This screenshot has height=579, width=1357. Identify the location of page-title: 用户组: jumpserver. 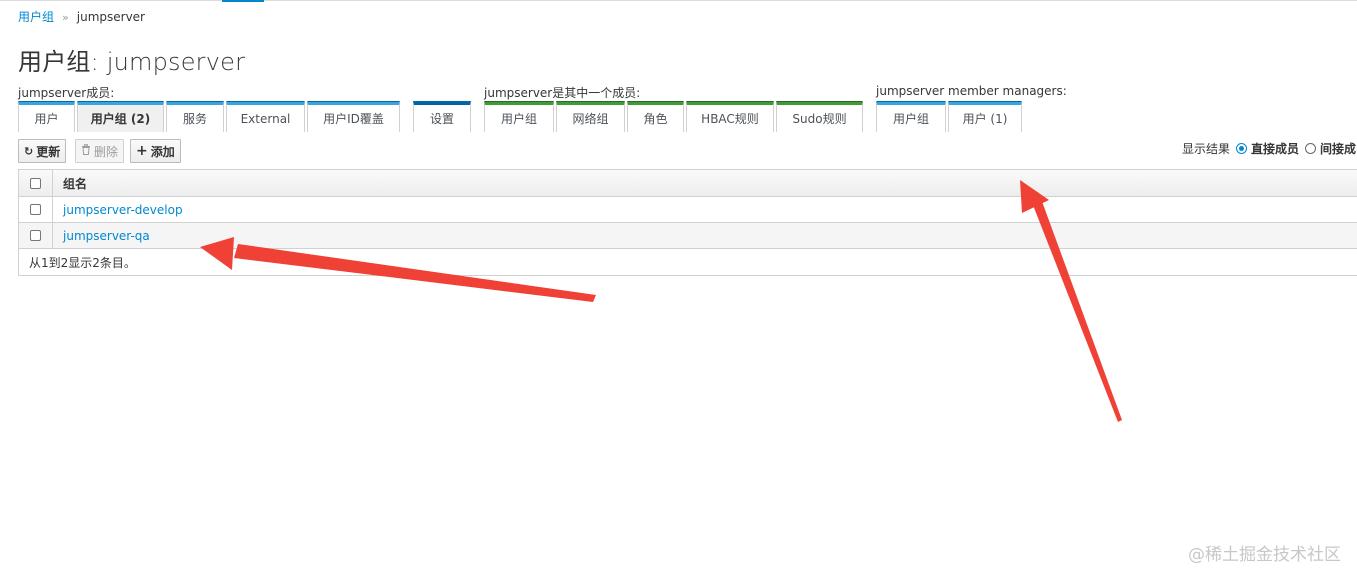
(132, 62).